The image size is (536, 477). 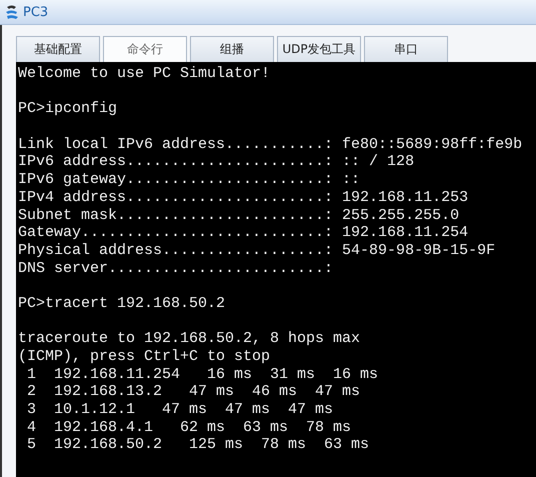 What do you see at coordinates (144, 74) in the screenshot?
I see `terminal-line: Welcome to use PC Simulator!` at bounding box center [144, 74].